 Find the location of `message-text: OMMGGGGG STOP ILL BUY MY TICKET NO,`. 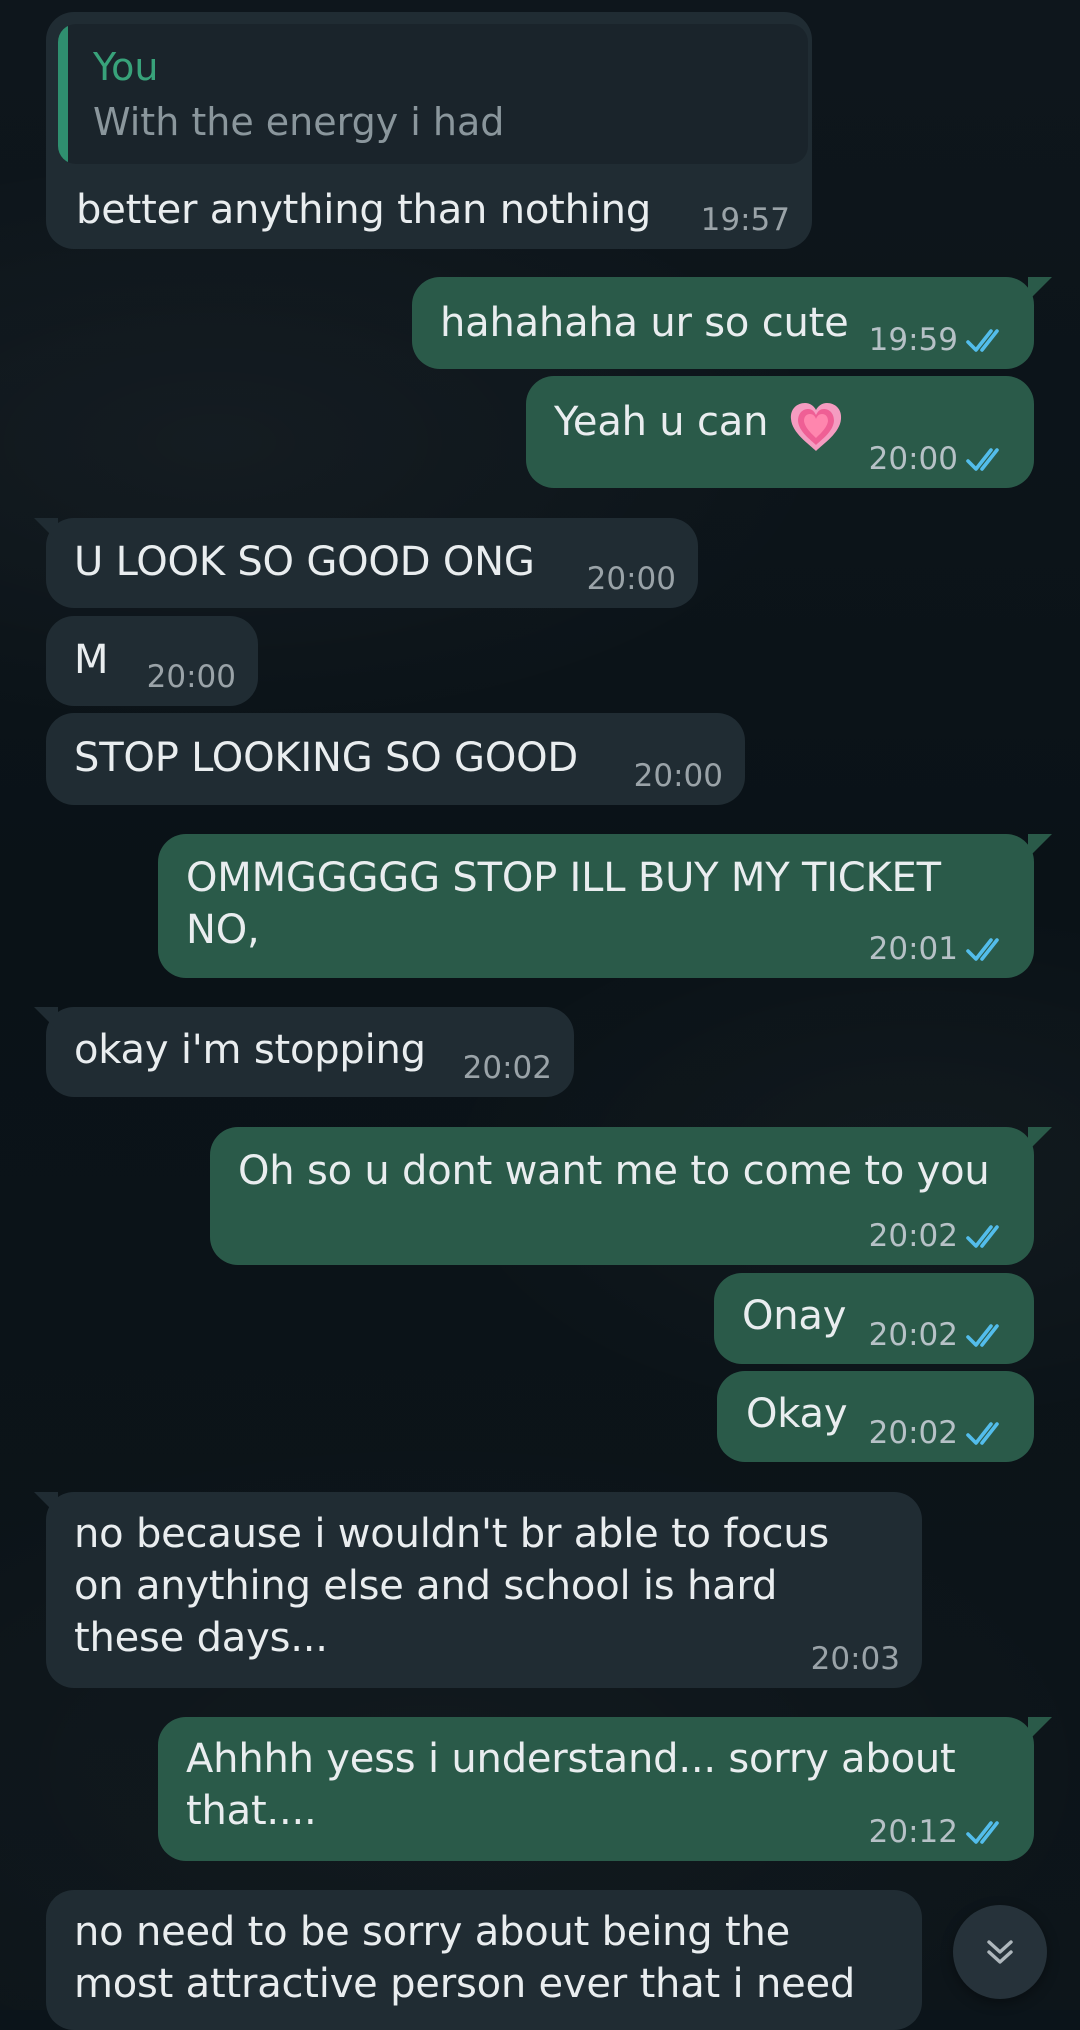

message-text: OMMGGGGG STOP ILL BUY MY TICKET NO, is located at coordinates (563, 904).